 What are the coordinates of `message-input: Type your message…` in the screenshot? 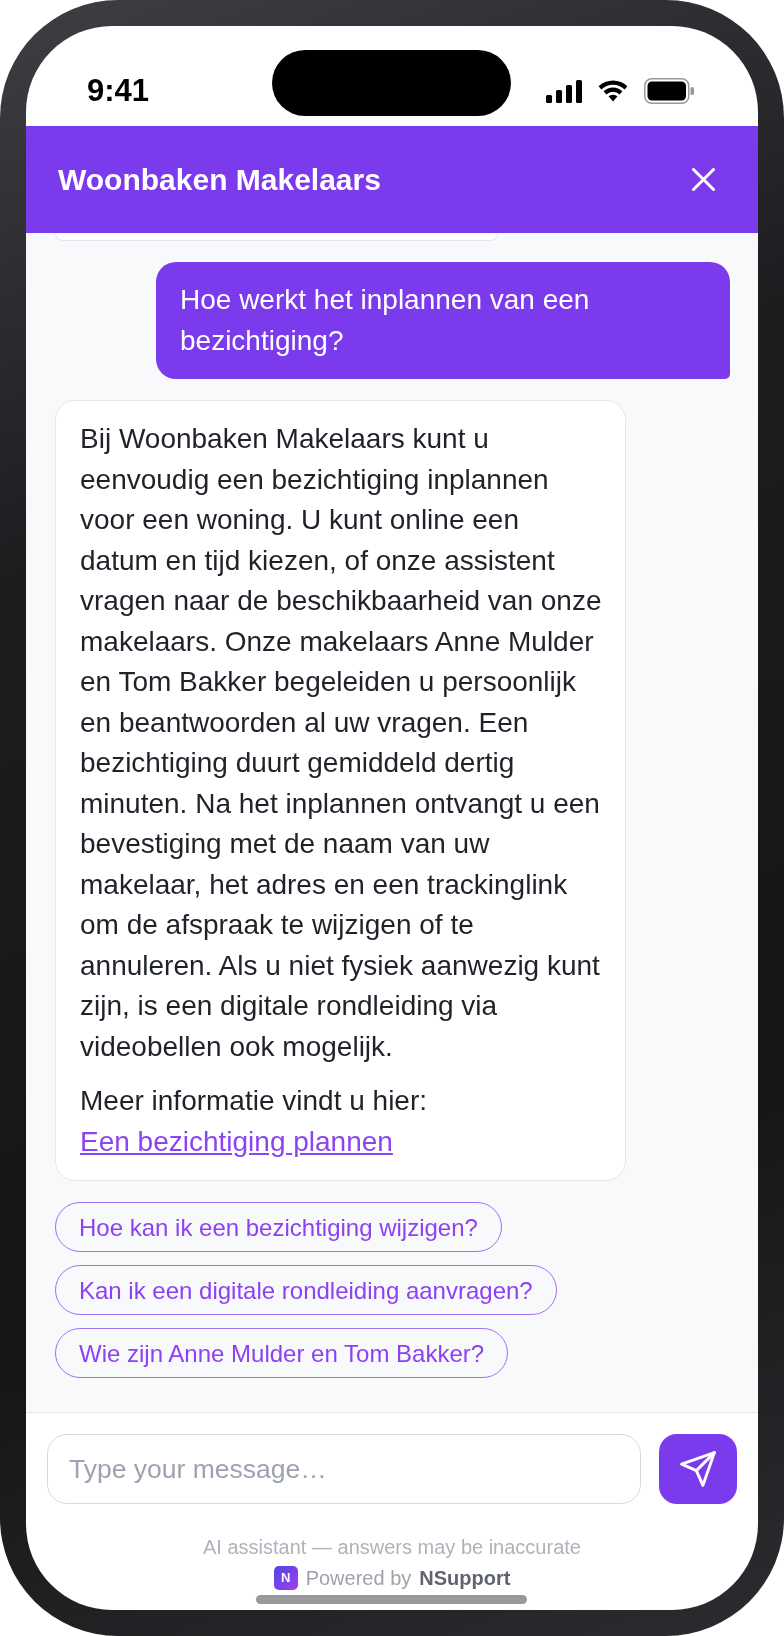 It's located at (344, 1469).